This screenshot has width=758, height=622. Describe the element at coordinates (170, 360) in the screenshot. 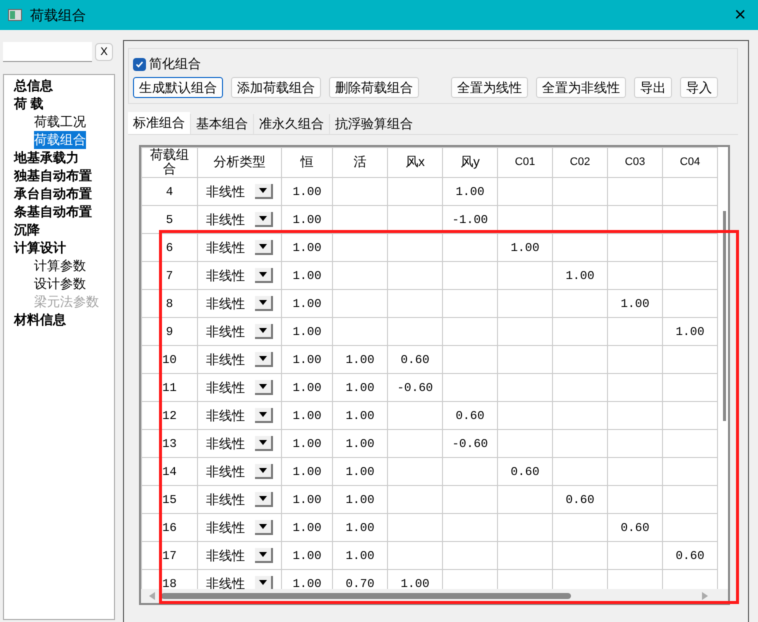

I see `table-cell: 10` at that location.